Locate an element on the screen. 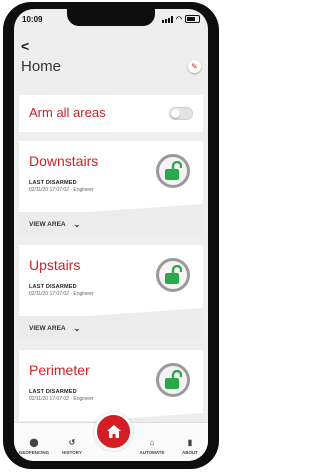 The height and width of the screenshot is (472, 320). info-icon: ▮ is located at coordinates (190, 442).